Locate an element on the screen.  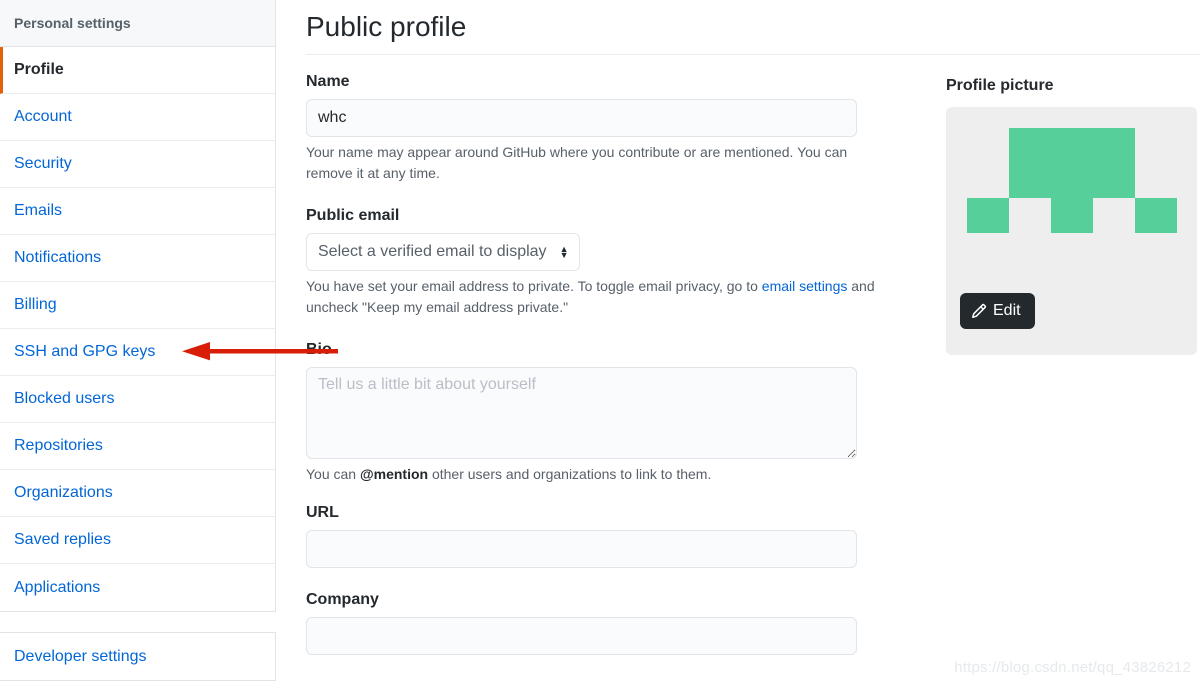
profile-picture-section: Profile picture Edit is located at coordinates (1071, 215).